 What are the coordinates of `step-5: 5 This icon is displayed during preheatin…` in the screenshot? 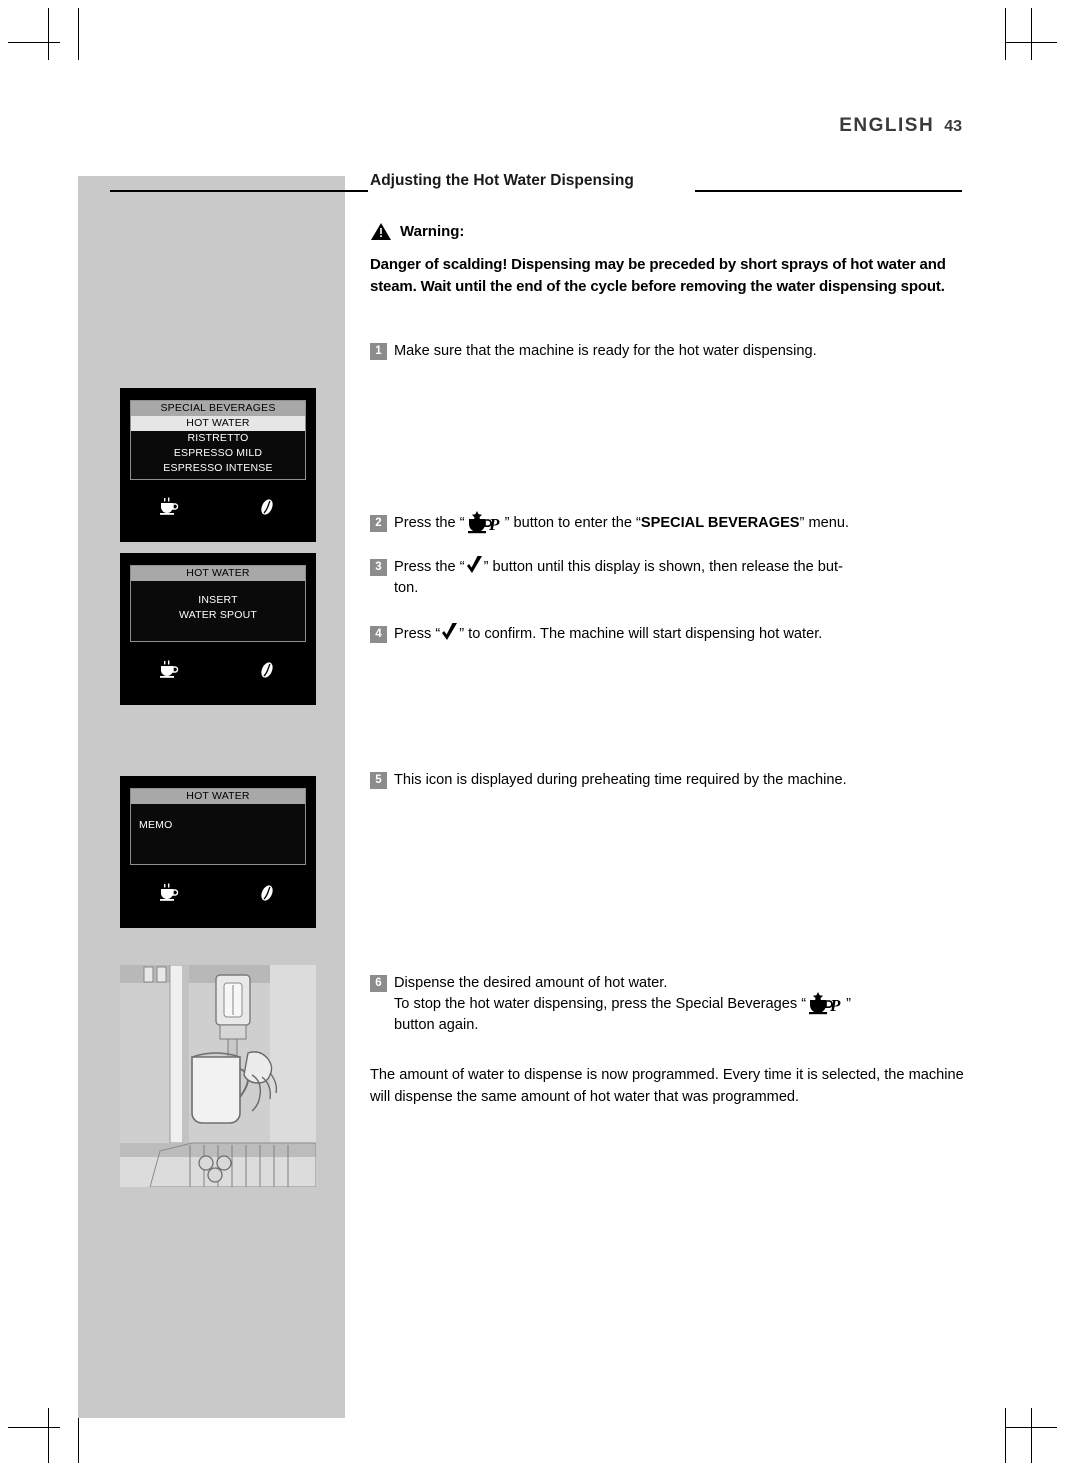 It's located at (670, 780).